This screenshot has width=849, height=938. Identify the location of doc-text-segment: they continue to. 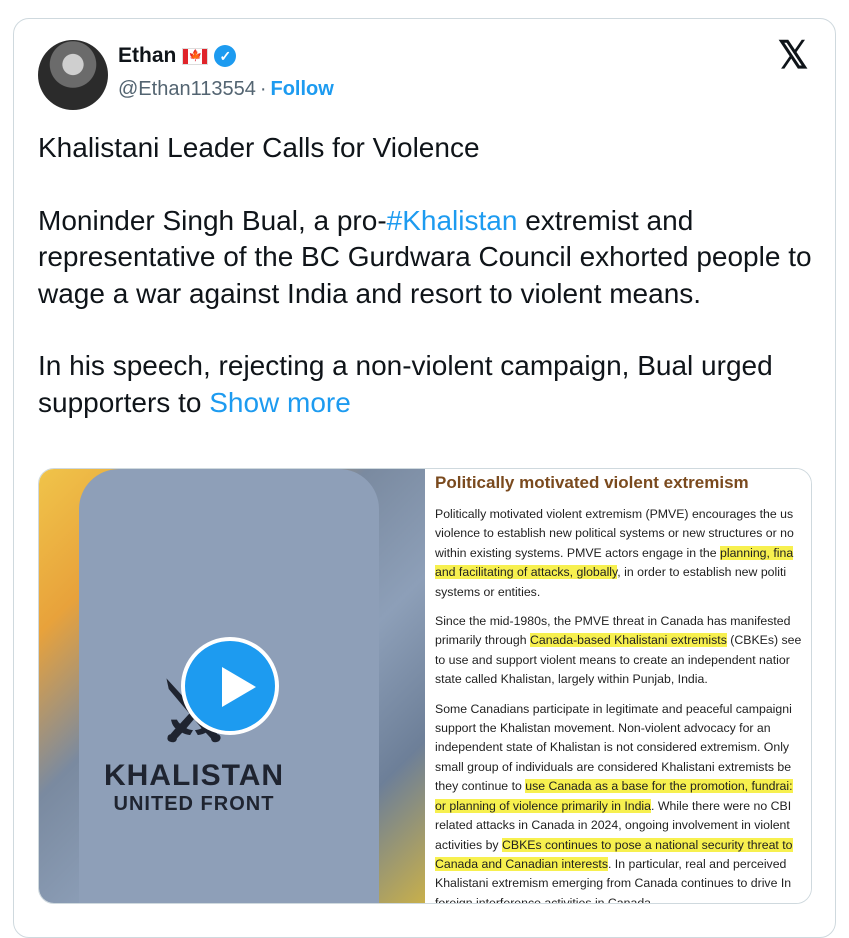
(480, 786).